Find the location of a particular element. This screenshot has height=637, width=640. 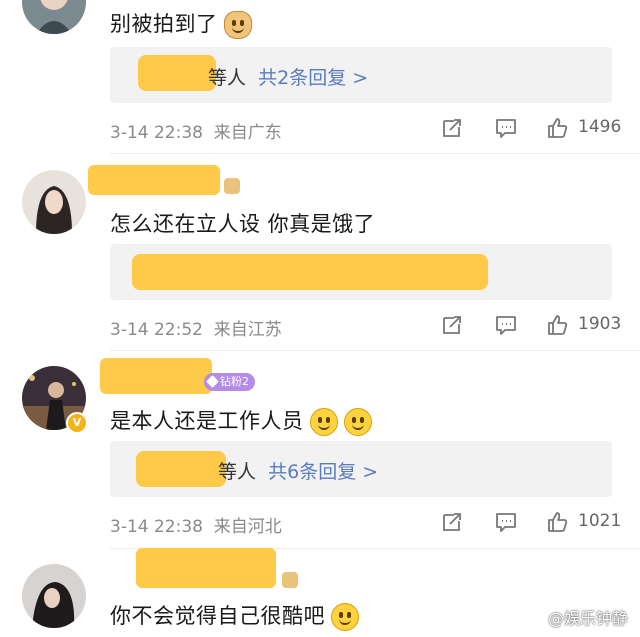

verified-badge-icon: V is located at coordinates (77, 423).